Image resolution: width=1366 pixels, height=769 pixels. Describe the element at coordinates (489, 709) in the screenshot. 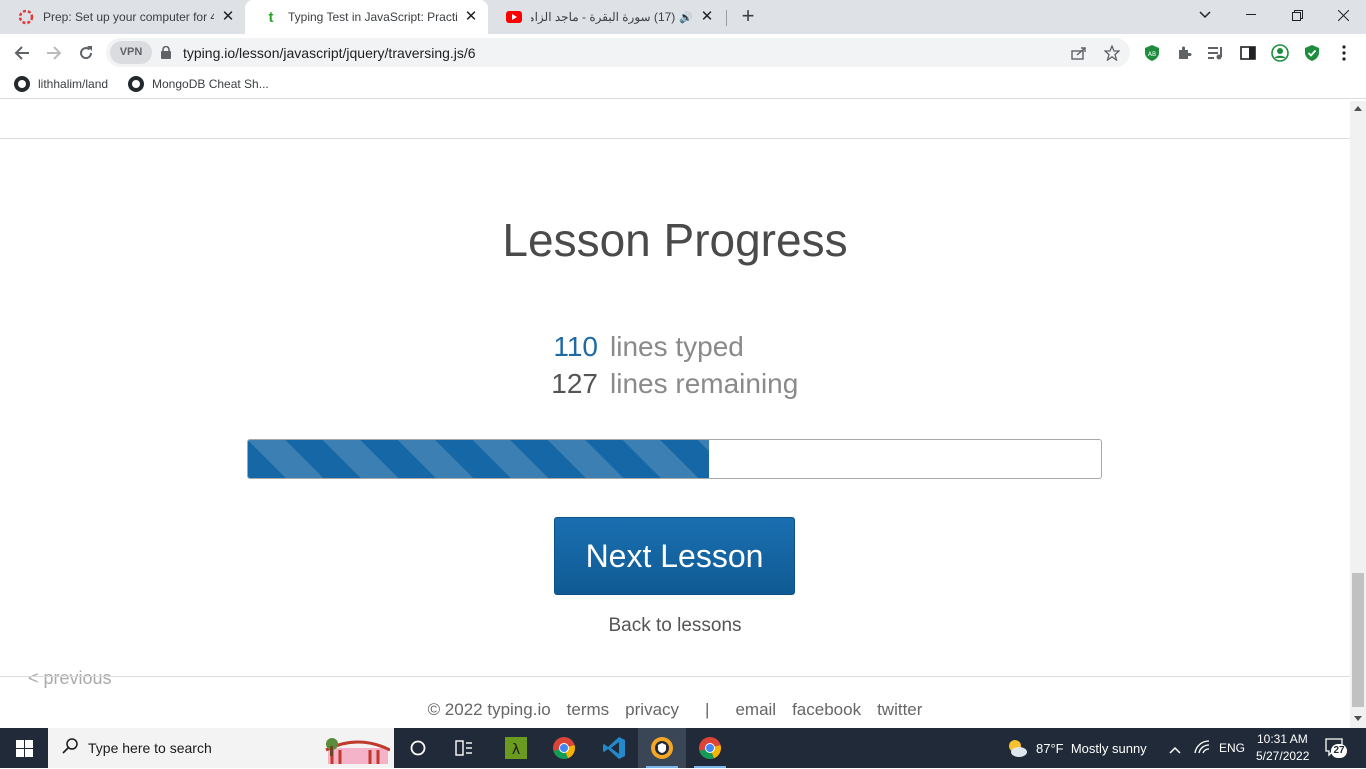

I see `copyright-text: © 2022 typing.io` at that location.